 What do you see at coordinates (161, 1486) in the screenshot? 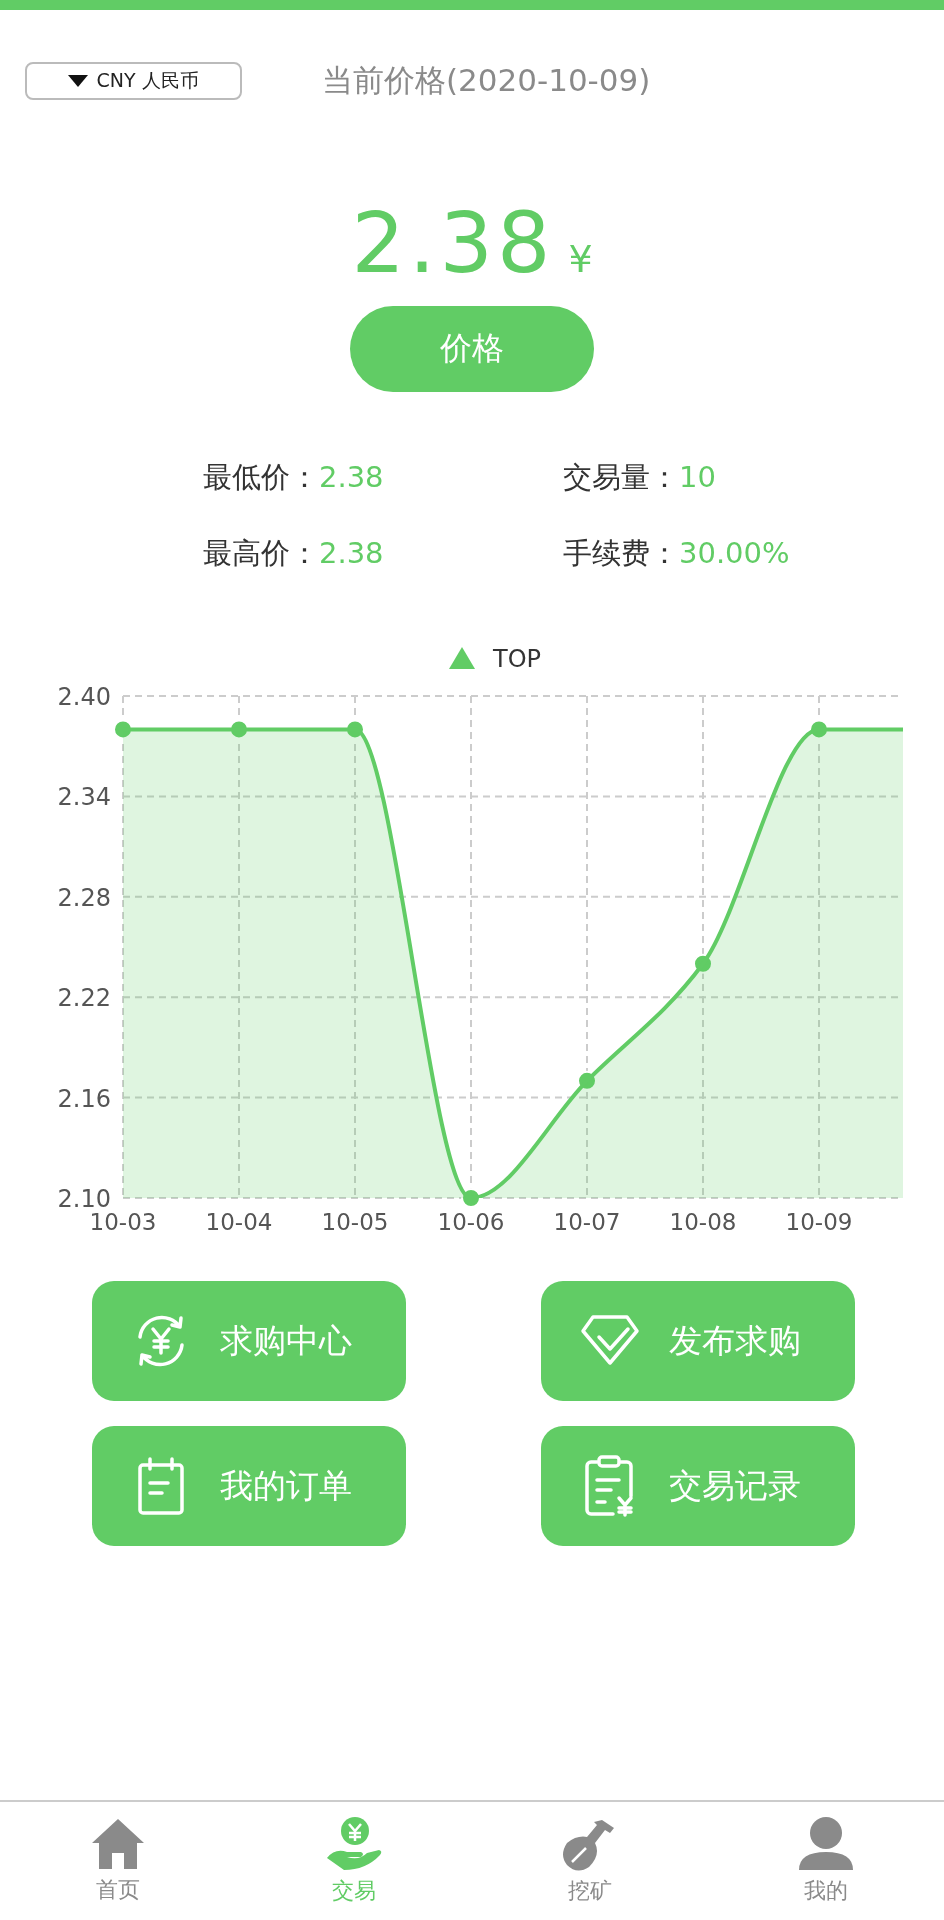
I see `calendar-icon` at bounding box center [161, 1486].